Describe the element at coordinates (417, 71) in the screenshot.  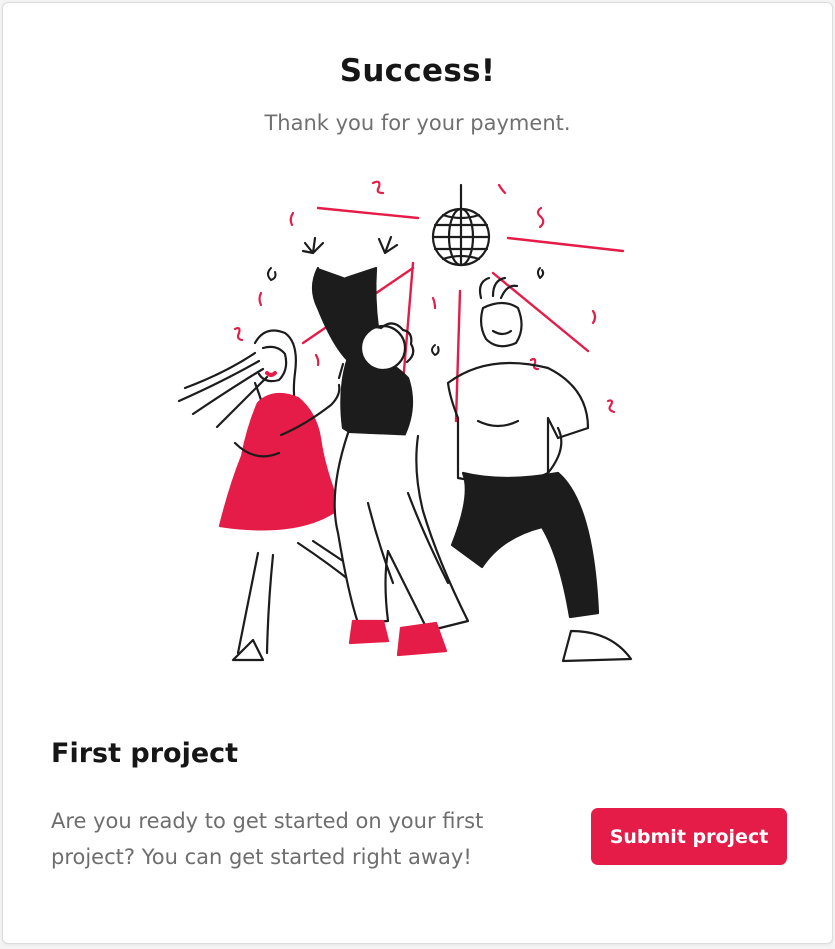
I see `page-title: Success!` at that location.